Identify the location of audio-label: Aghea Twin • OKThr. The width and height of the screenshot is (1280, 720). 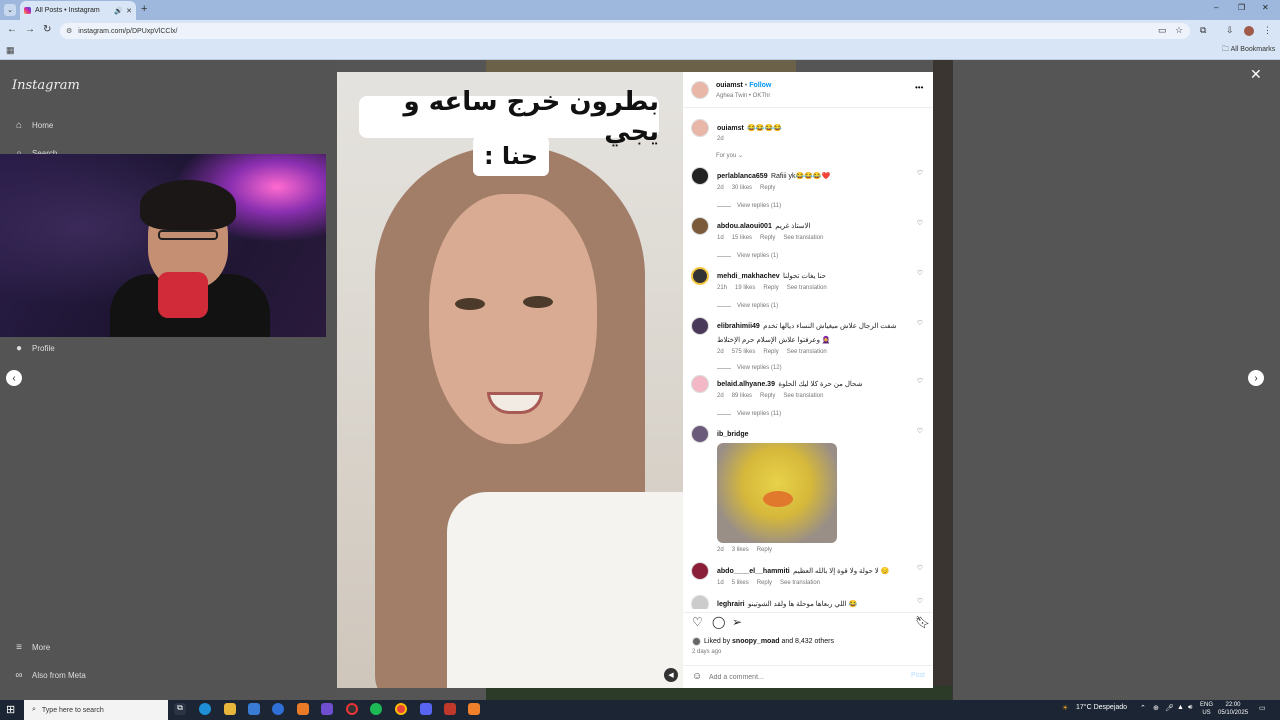
(743, 96).